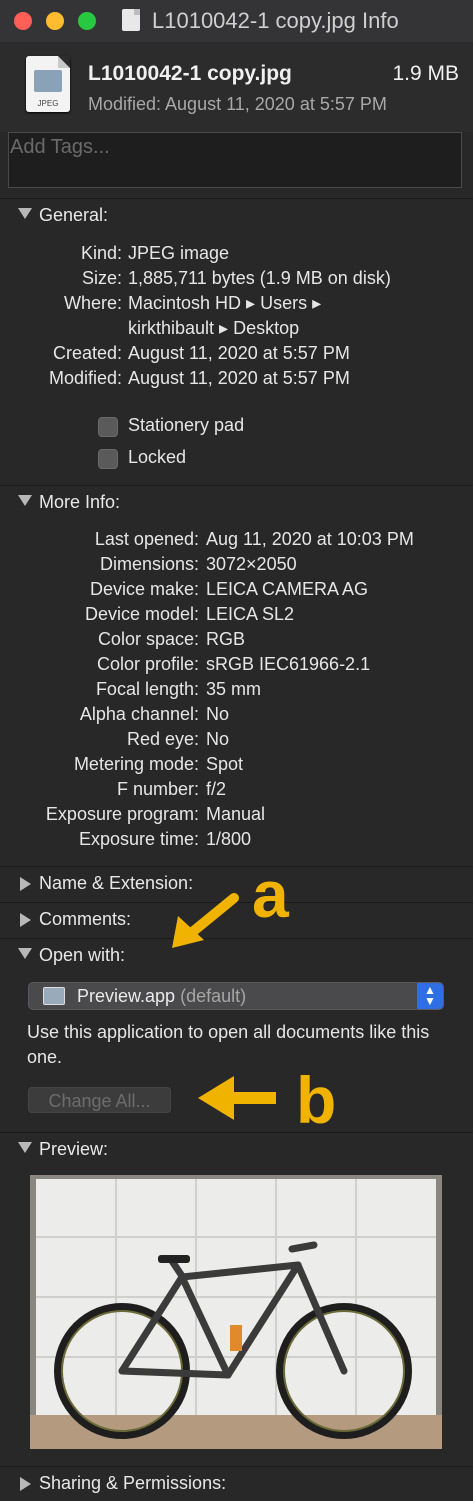 This screenshot has height=1501, width=473. Describe the element at coordinates (141, 614) in the screenshot. I see `info-key: Device model:` at that location.